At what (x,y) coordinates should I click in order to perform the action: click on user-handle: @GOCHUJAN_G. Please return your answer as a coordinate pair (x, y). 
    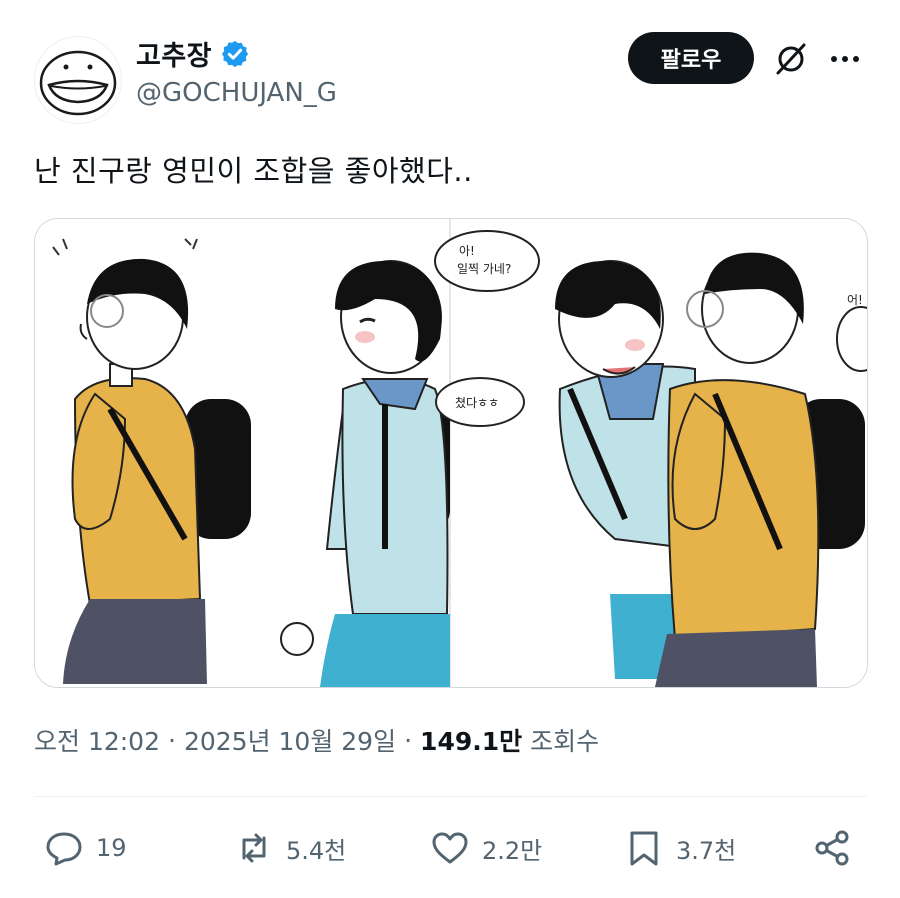
    Looking at the image, I should click on (236, 93).